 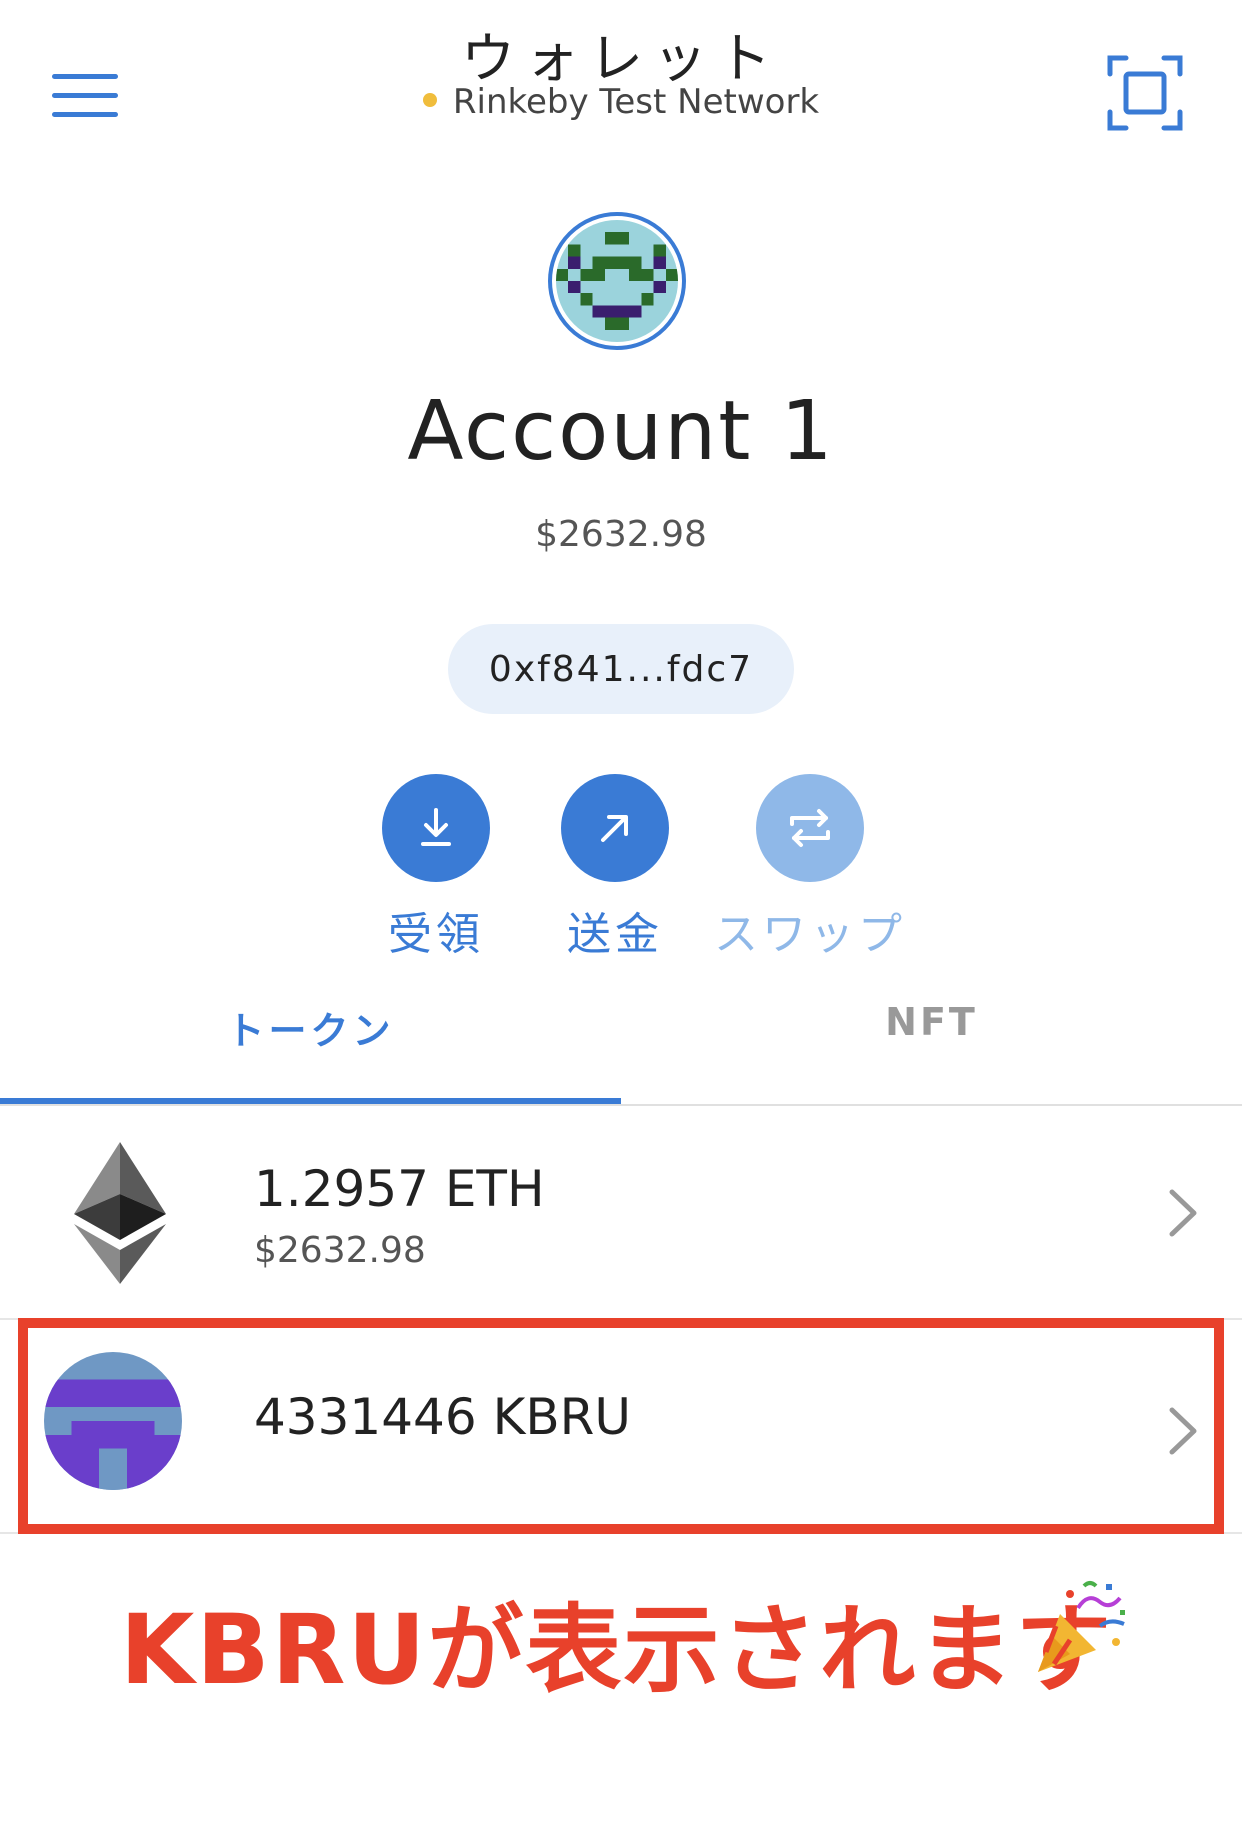 I want to click on network-selector: Rinkeby Test Network, so click(x=621, y=102).